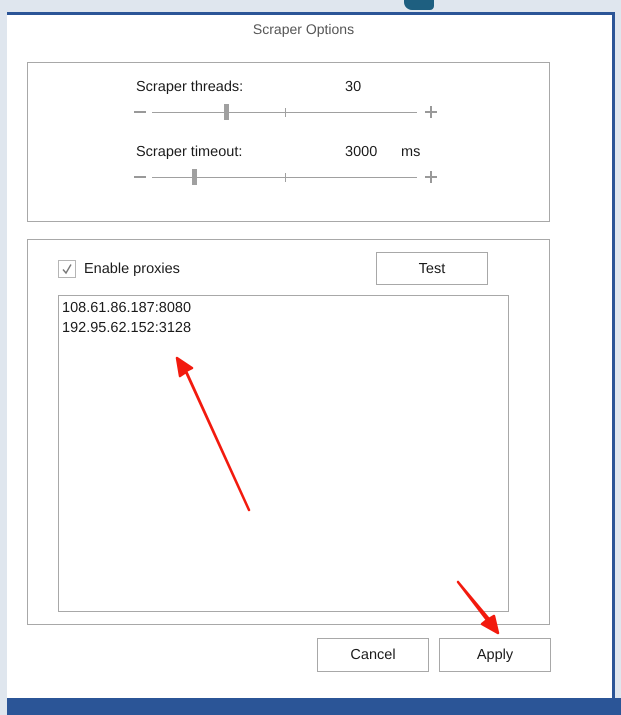 This screenshot has width=621, height=715. What do you see at coordinates (119, 269) in the screenshot?
I see `enable-proxies-checkbox: Enable proxies` at bounding box center [119, 269].